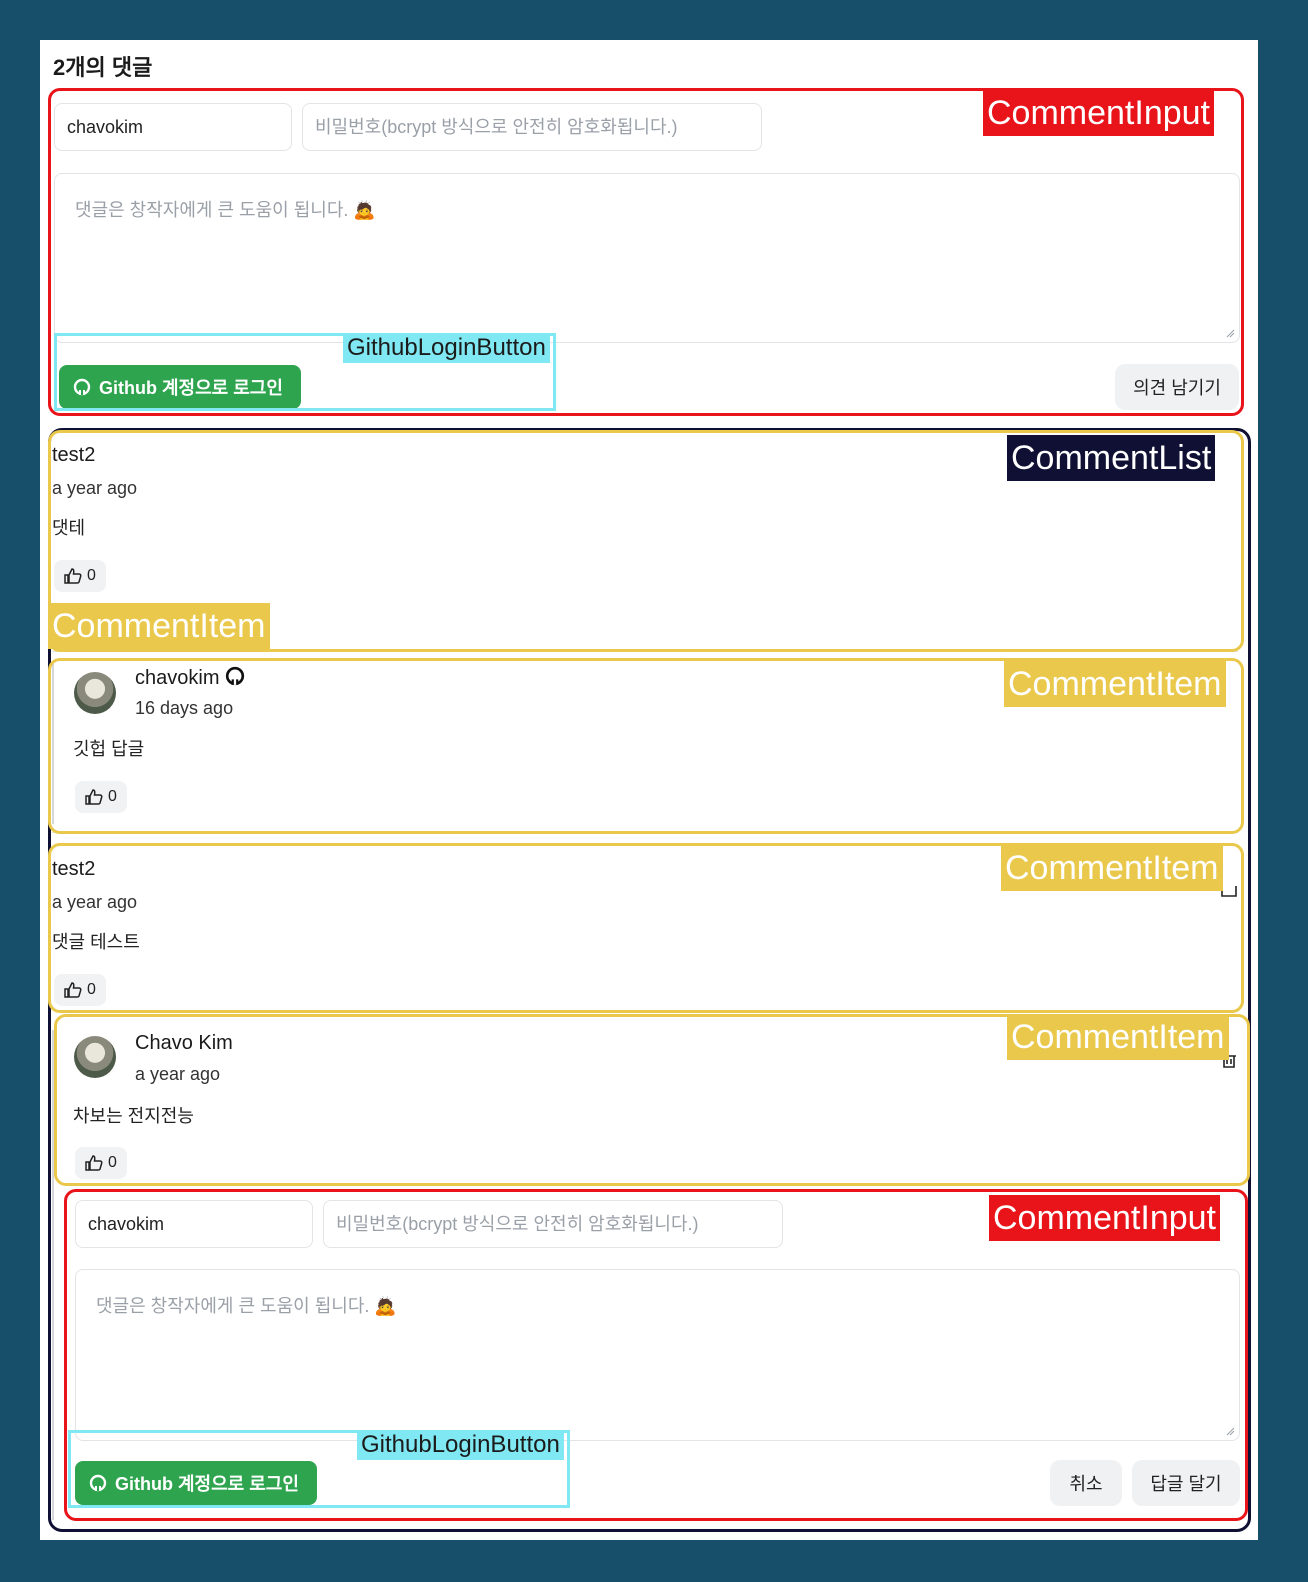 This screenshot has width=1308, height=1582. What do you see at coordinates (1098, 113) in the screenshot?
I see `annotation-label-comment-input: CommentInput` at bounding box center [1098, 113].